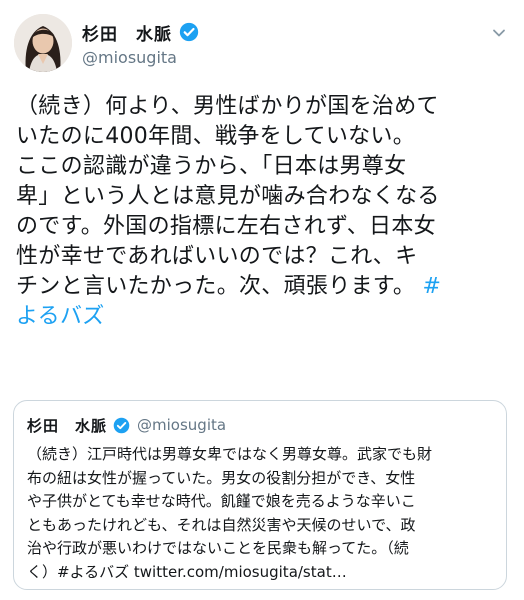 This screenshot has height=600, width=524. I want to click on author-display-name: 杉田 水脈, so click(127, 32).